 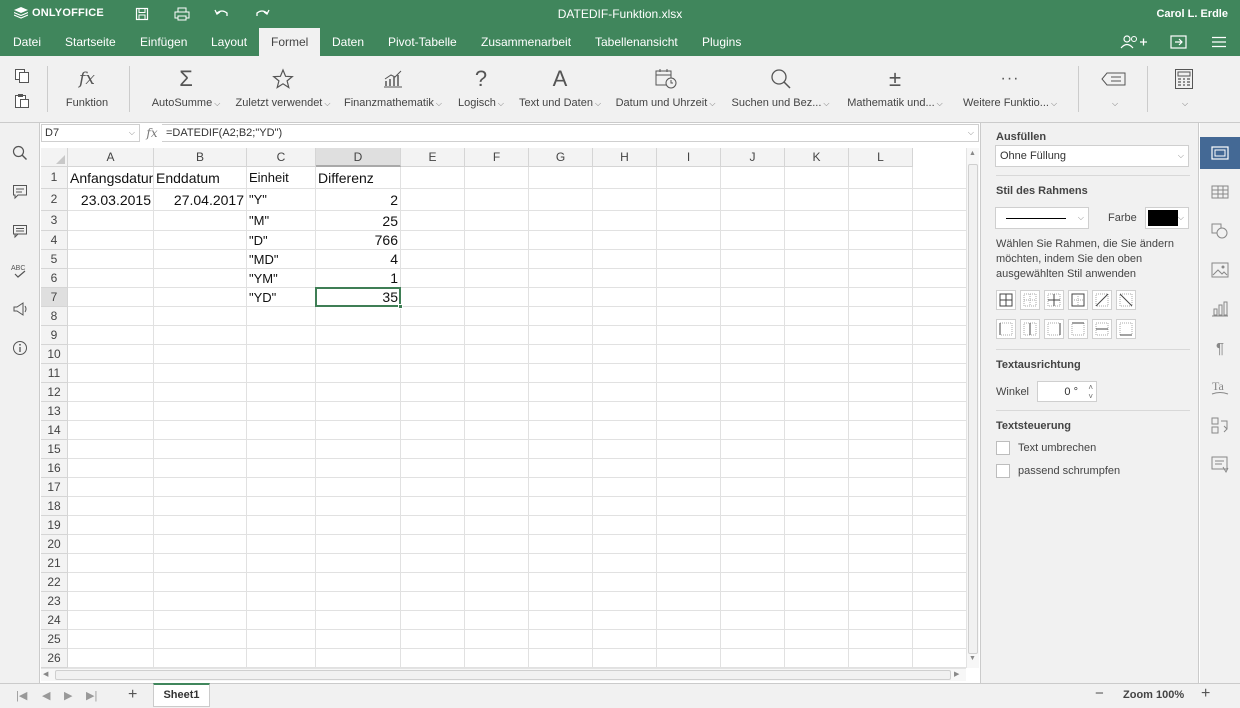 I want to click on cell-d2: 2, so click(x=358, y=200).